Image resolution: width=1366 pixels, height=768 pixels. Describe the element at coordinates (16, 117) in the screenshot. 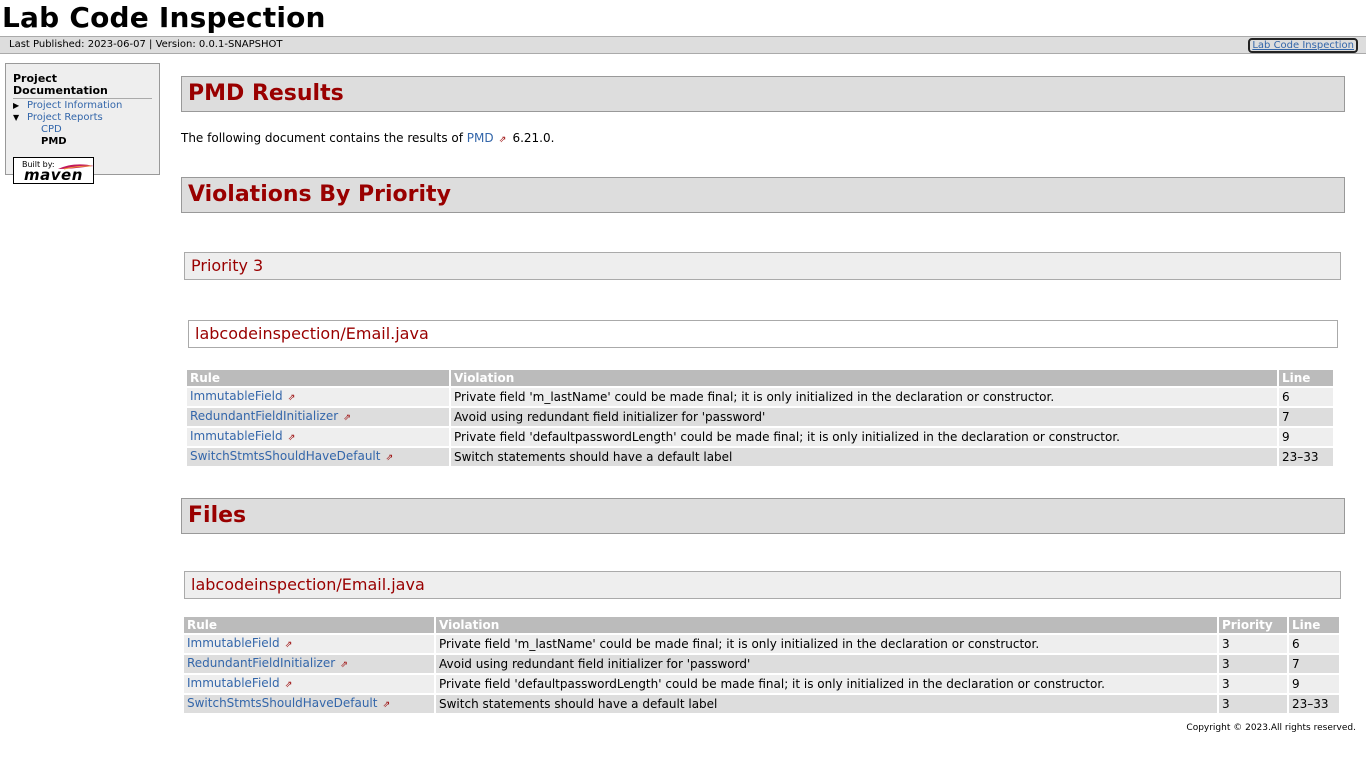

I see `triangle-down-icon: ▼` at that location.